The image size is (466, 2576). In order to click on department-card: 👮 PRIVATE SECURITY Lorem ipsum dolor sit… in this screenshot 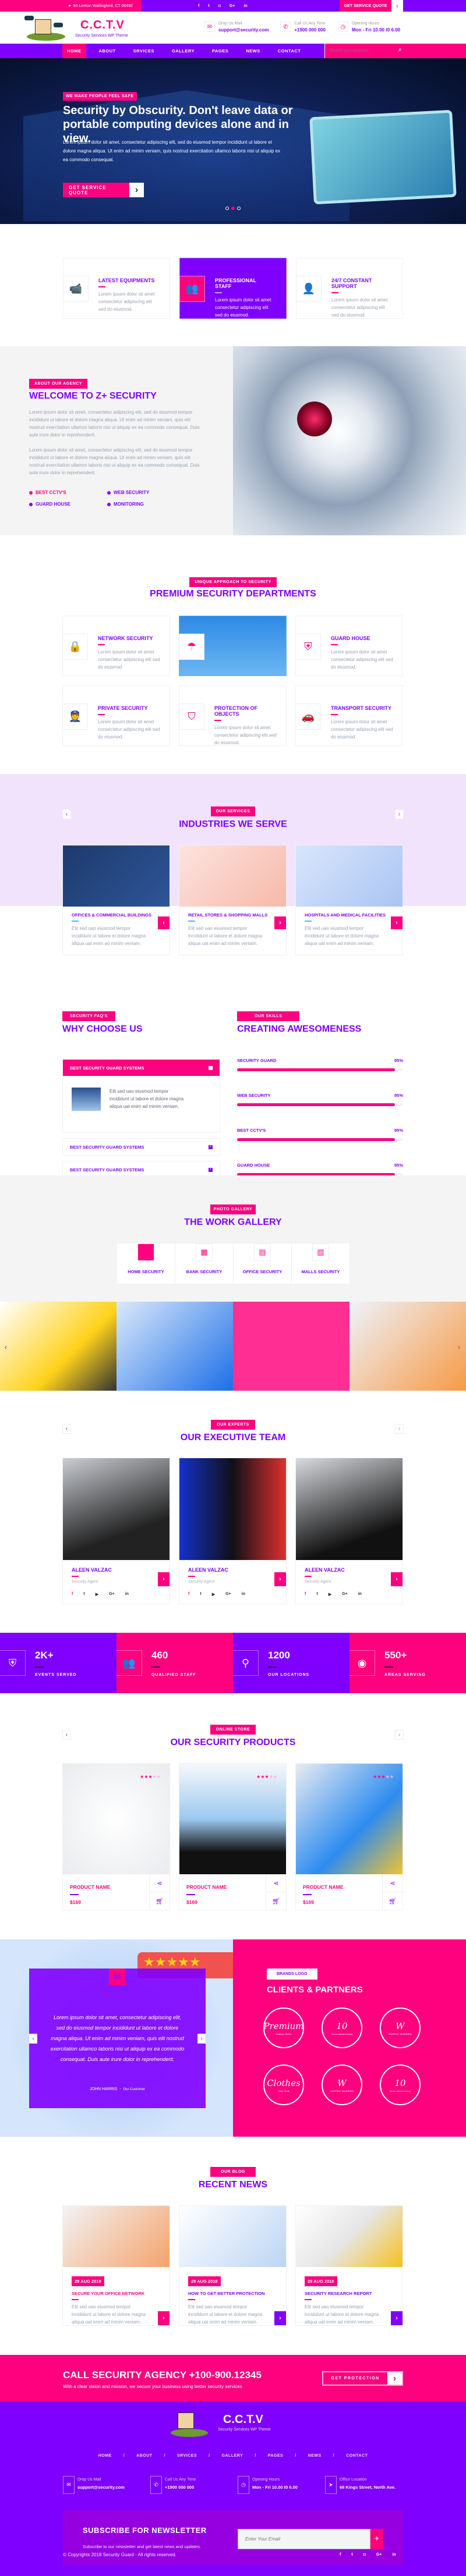, I will do `click(116, 715)`.